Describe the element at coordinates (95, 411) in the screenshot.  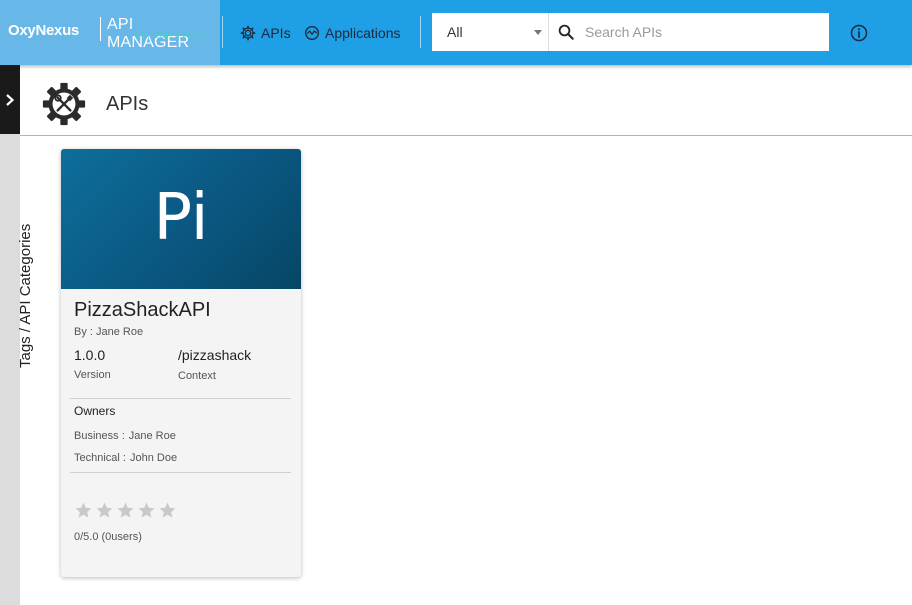
I see `owners-title: Owners` at that location.